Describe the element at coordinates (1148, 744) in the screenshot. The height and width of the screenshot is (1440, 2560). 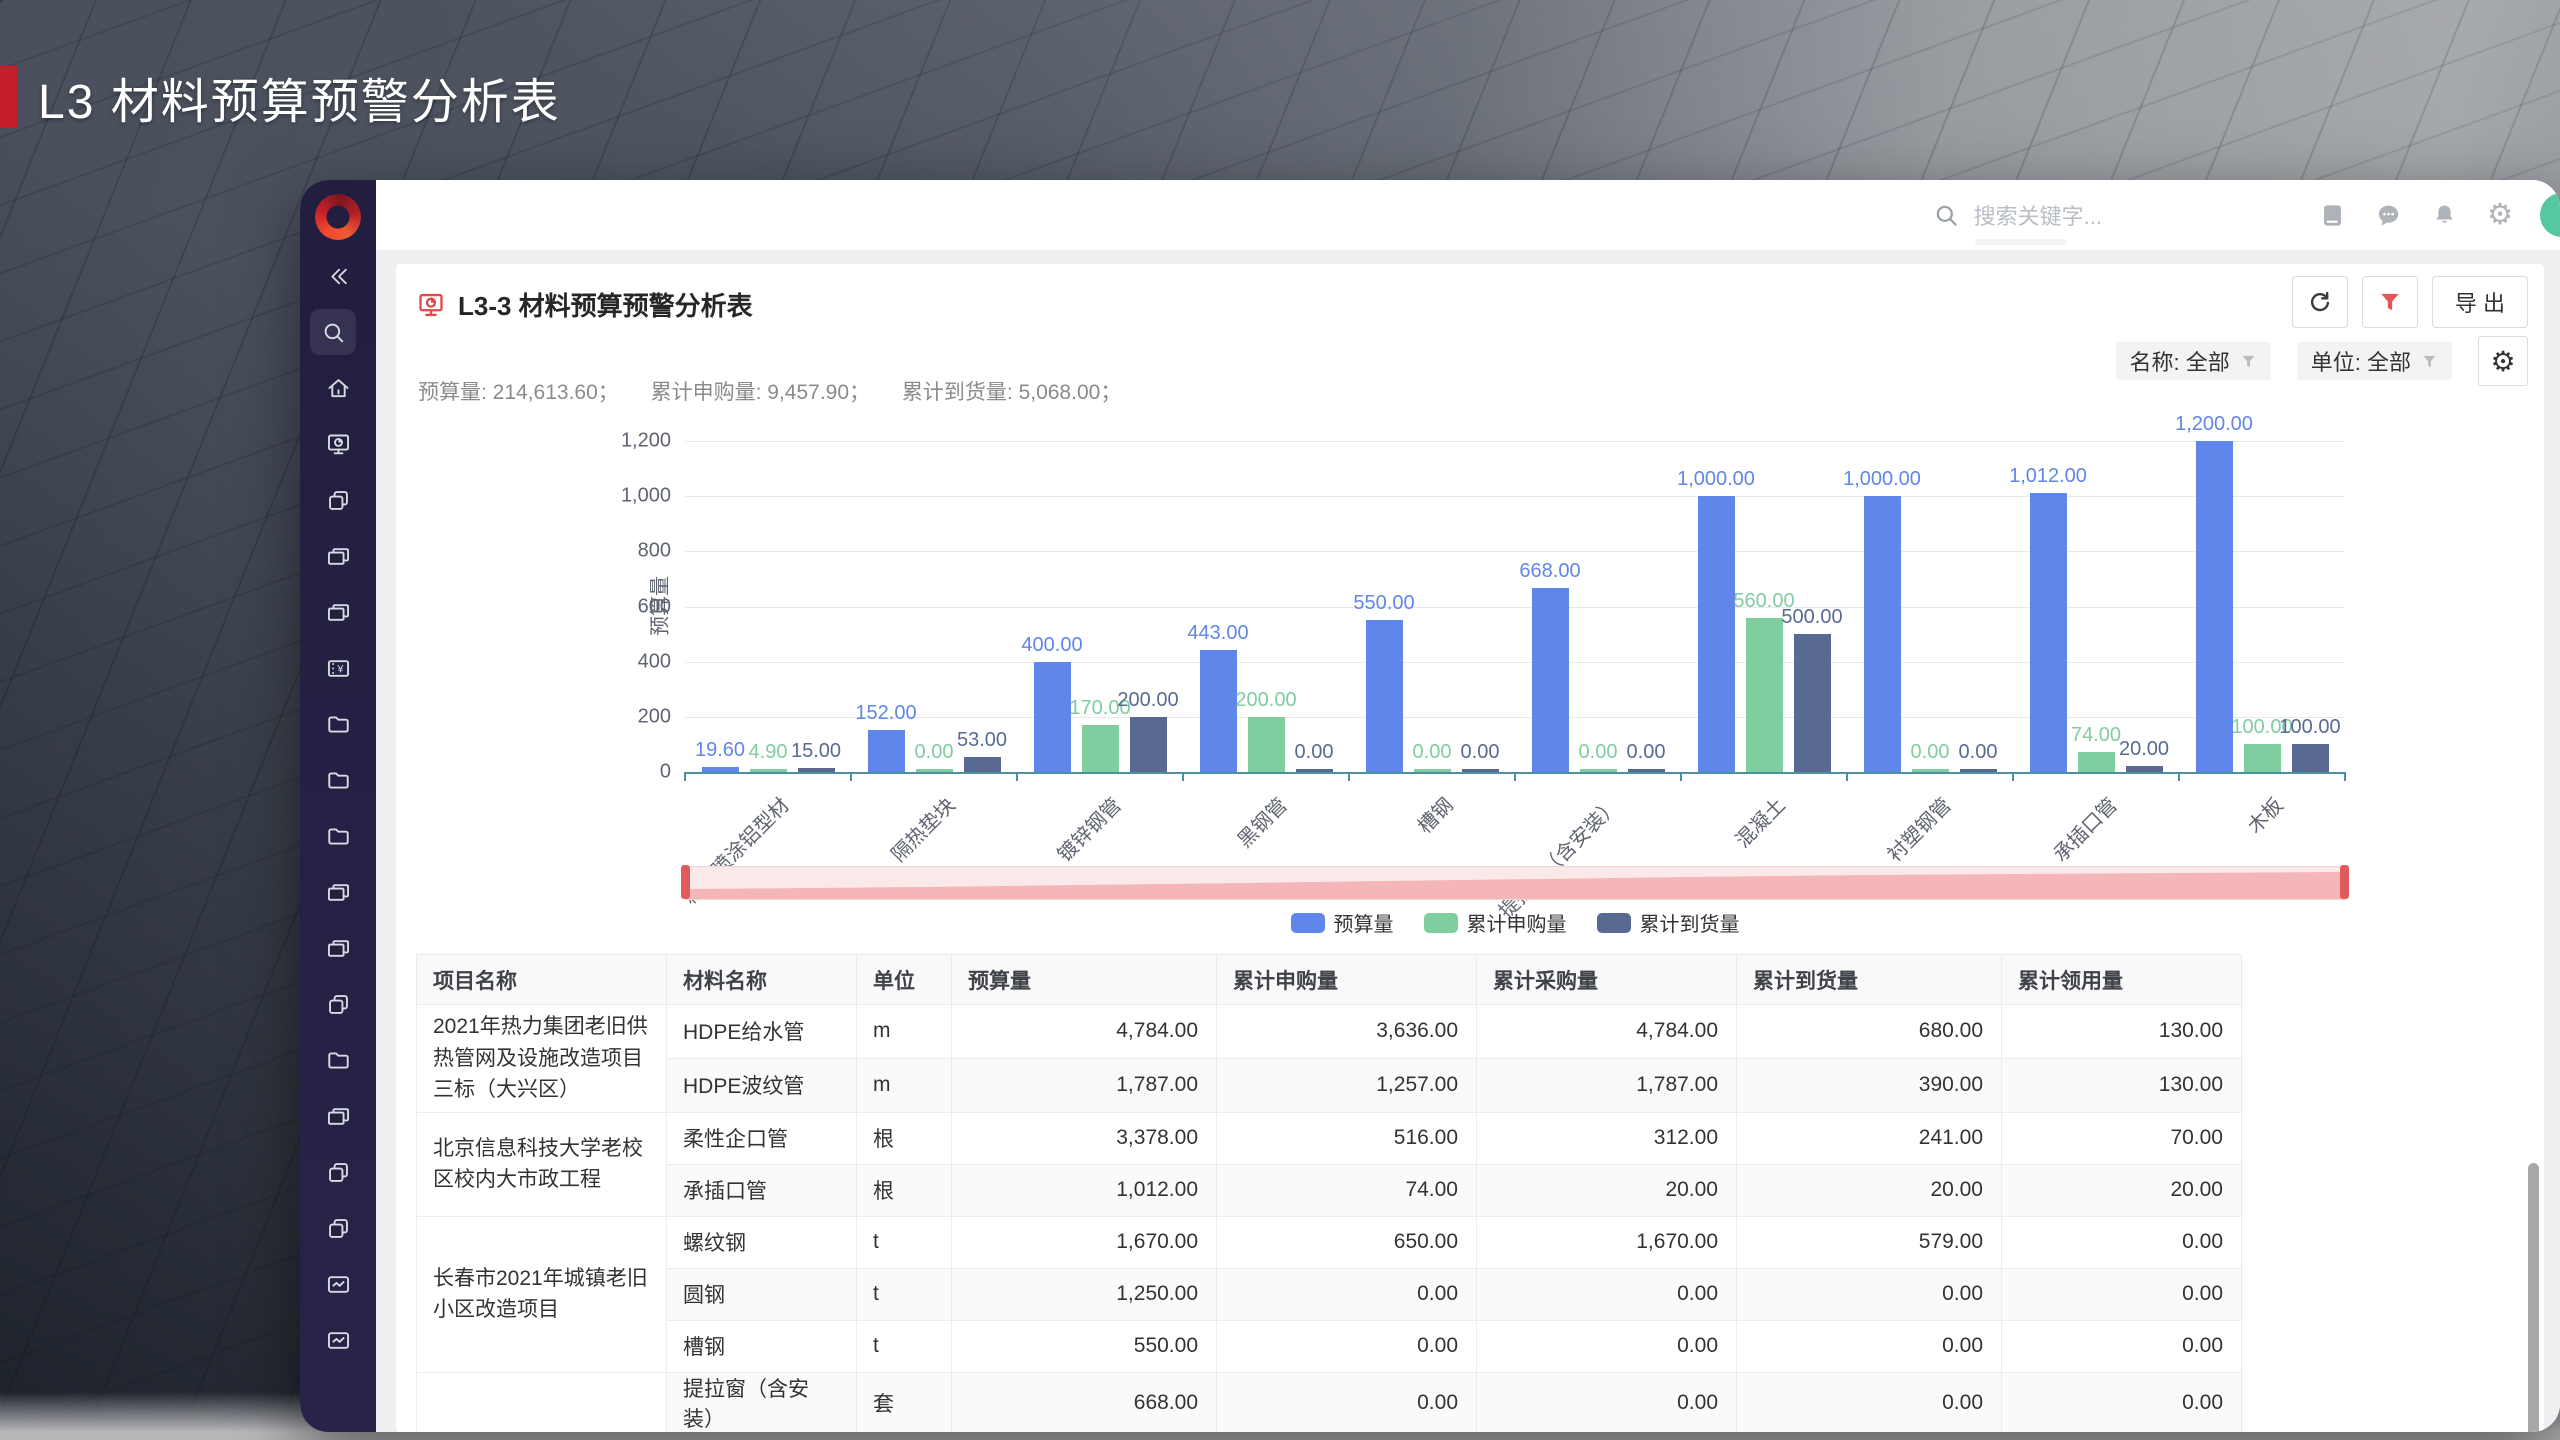
I see `bar-累计到货量-2` at that location.